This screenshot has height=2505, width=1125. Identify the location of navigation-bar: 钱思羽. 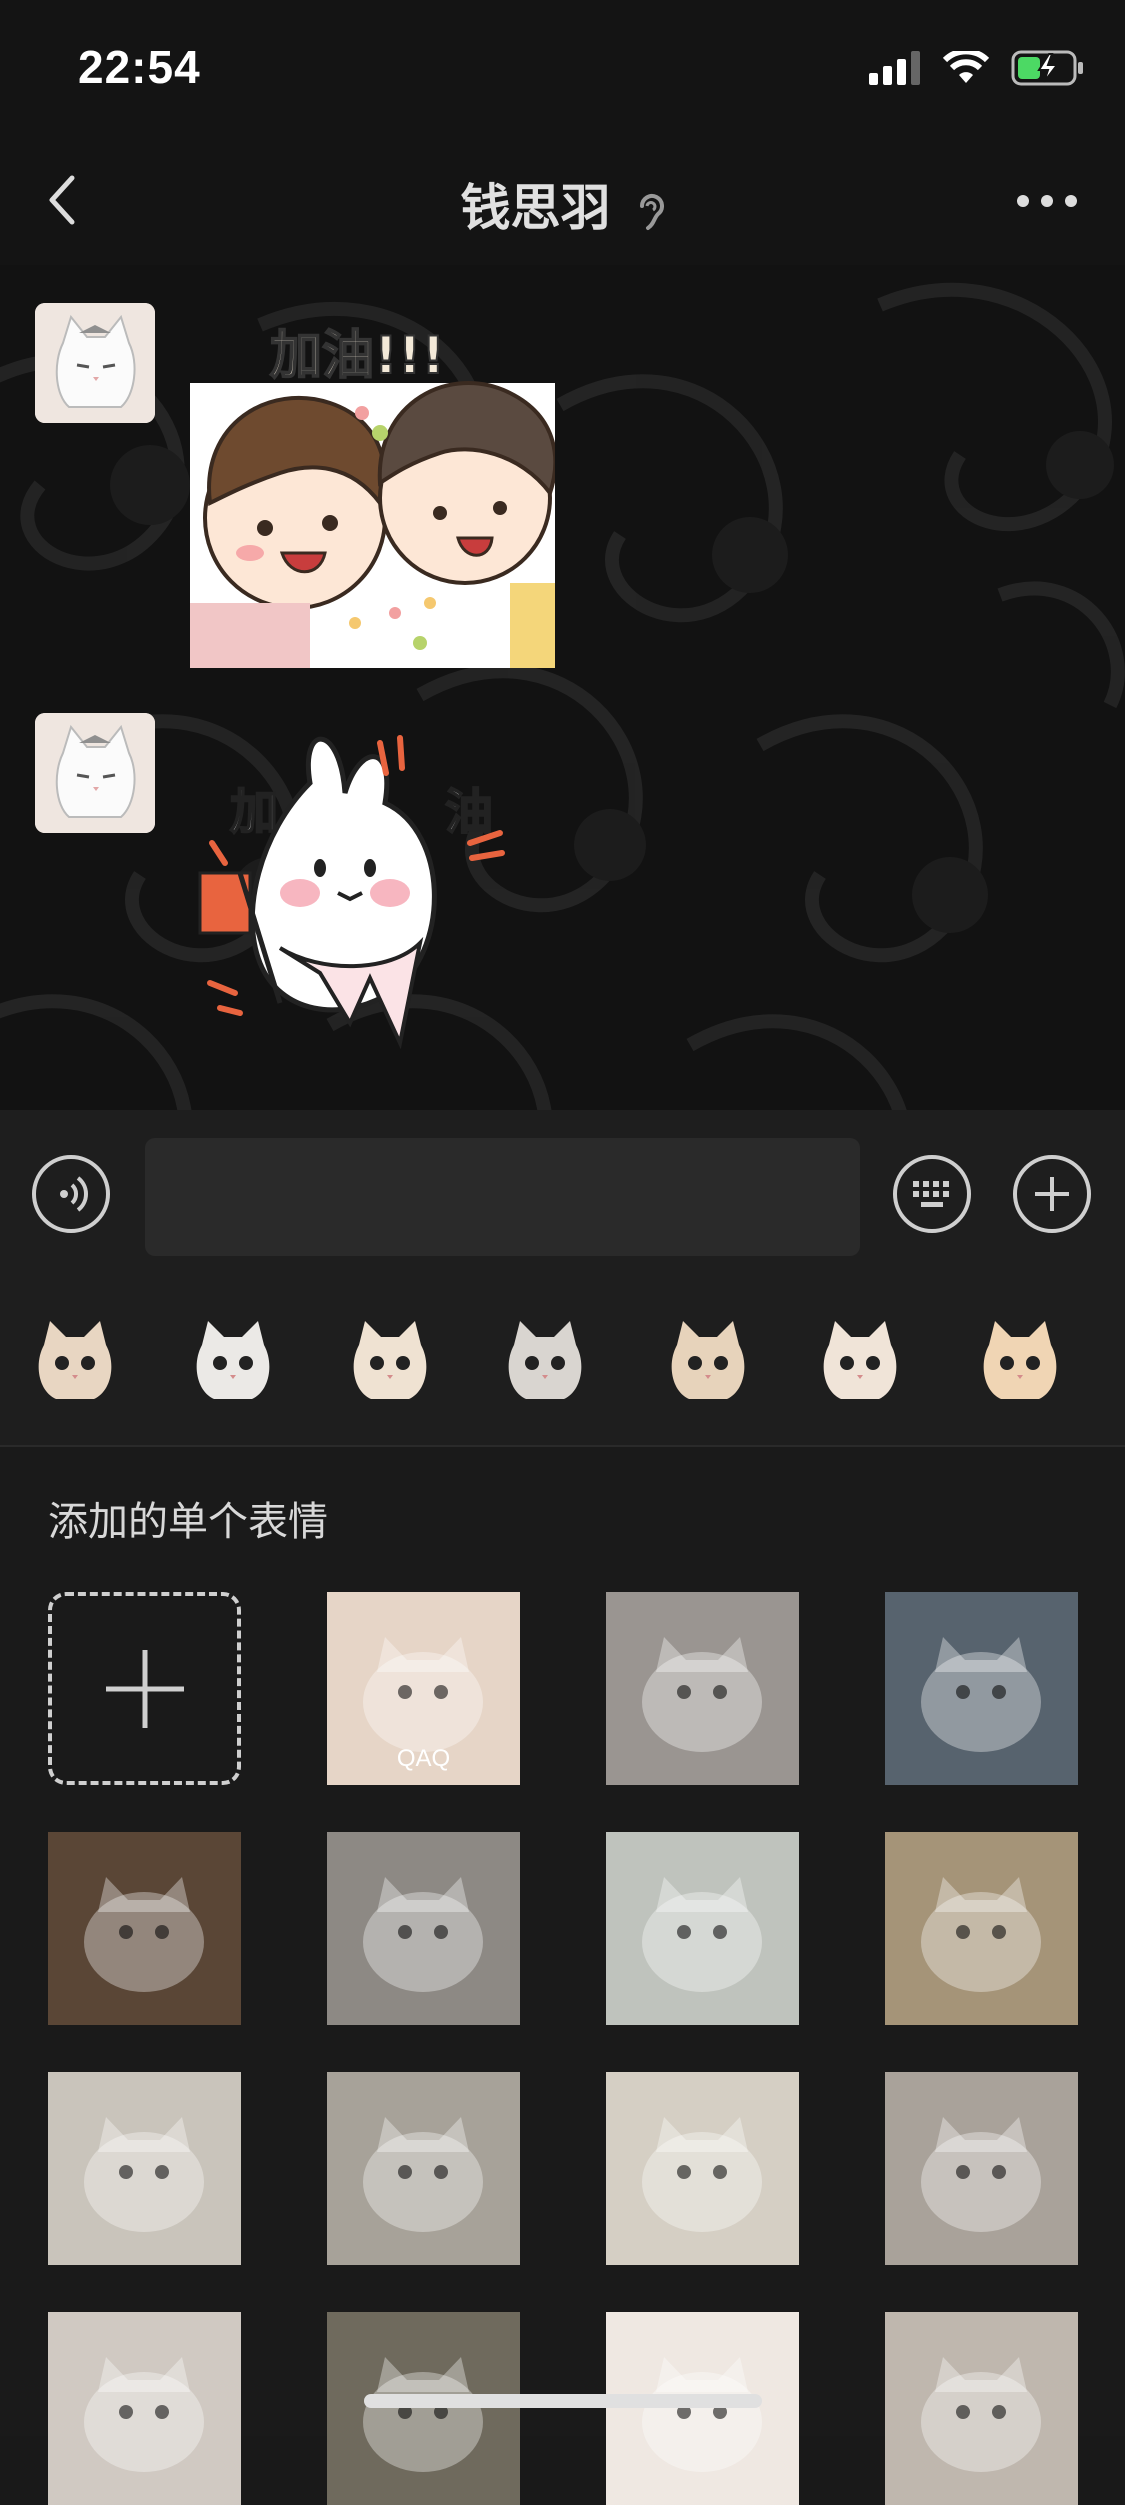
(562, 200).